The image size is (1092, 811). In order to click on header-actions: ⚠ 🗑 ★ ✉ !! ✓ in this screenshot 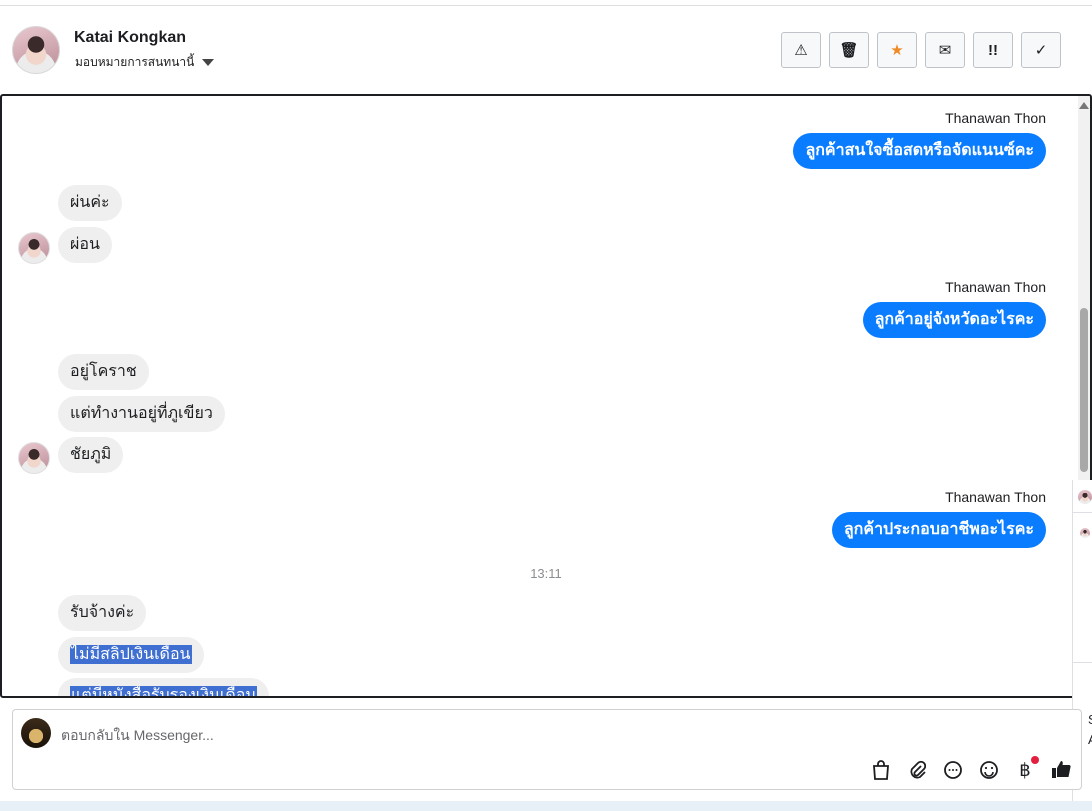, I will do `click(921, 50)`.